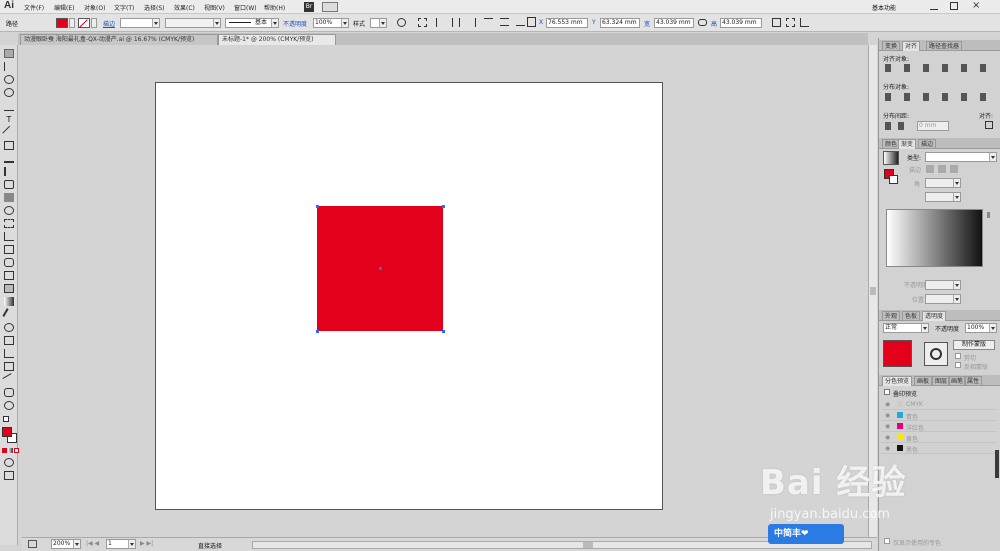 Image resolution: width=1000 pixels, height=551 pixels. What do you see at coordinates (66, 544) in the screenshot?
I see `zoom-field: 200%` at bounding box center [66, 544].